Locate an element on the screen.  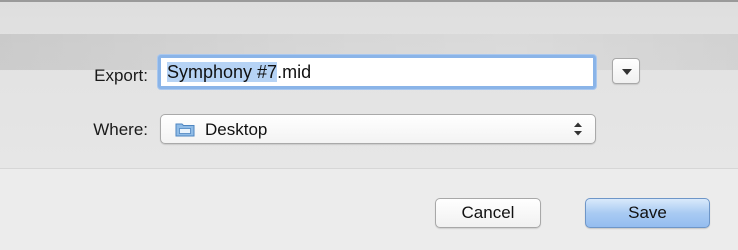
cancel-button: Cancel is located at coordinates (488, 213).